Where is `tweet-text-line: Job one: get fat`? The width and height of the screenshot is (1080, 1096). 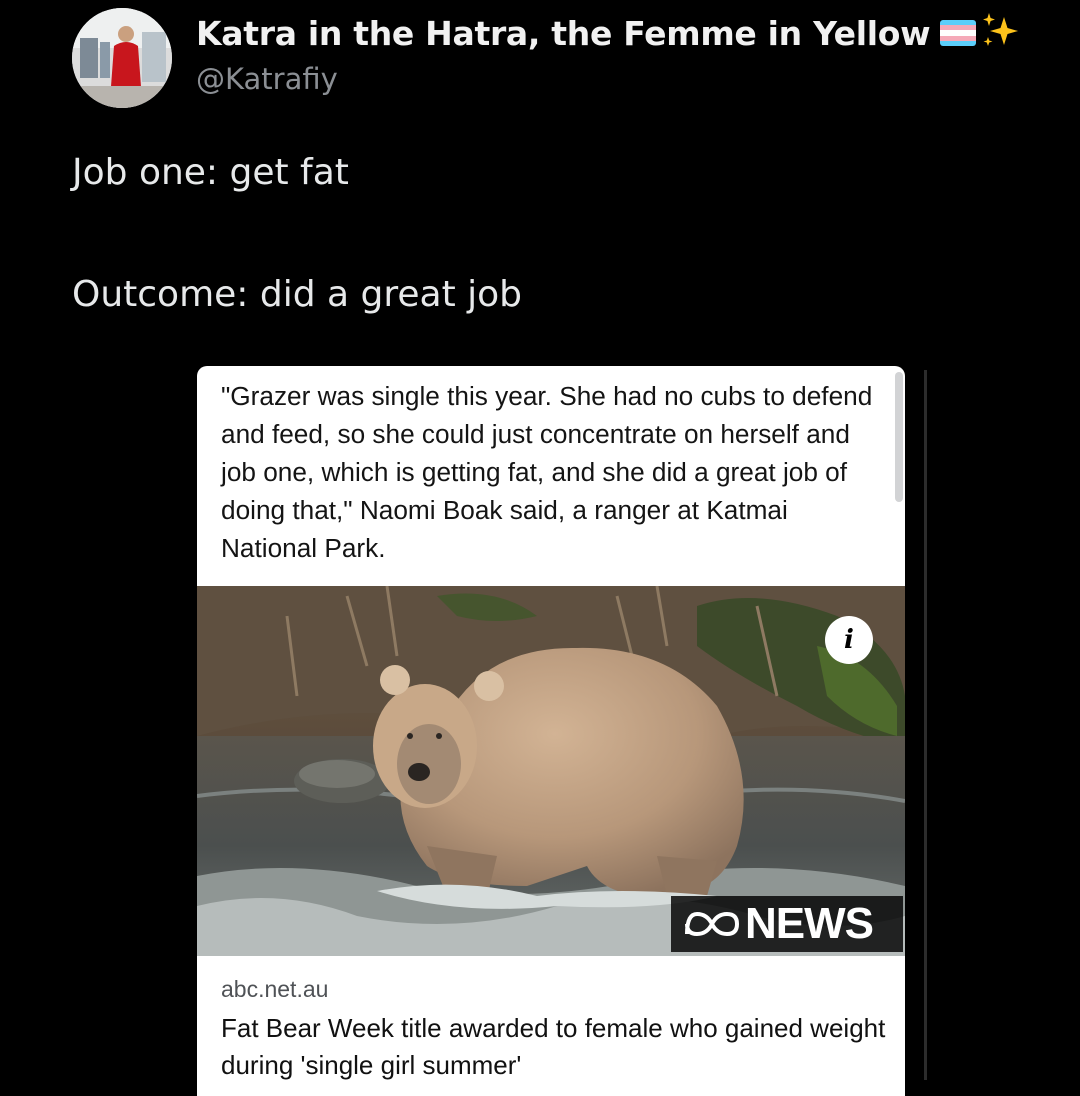
tweet-text-line: Job one: get fat is located at coordinates (210, 172).